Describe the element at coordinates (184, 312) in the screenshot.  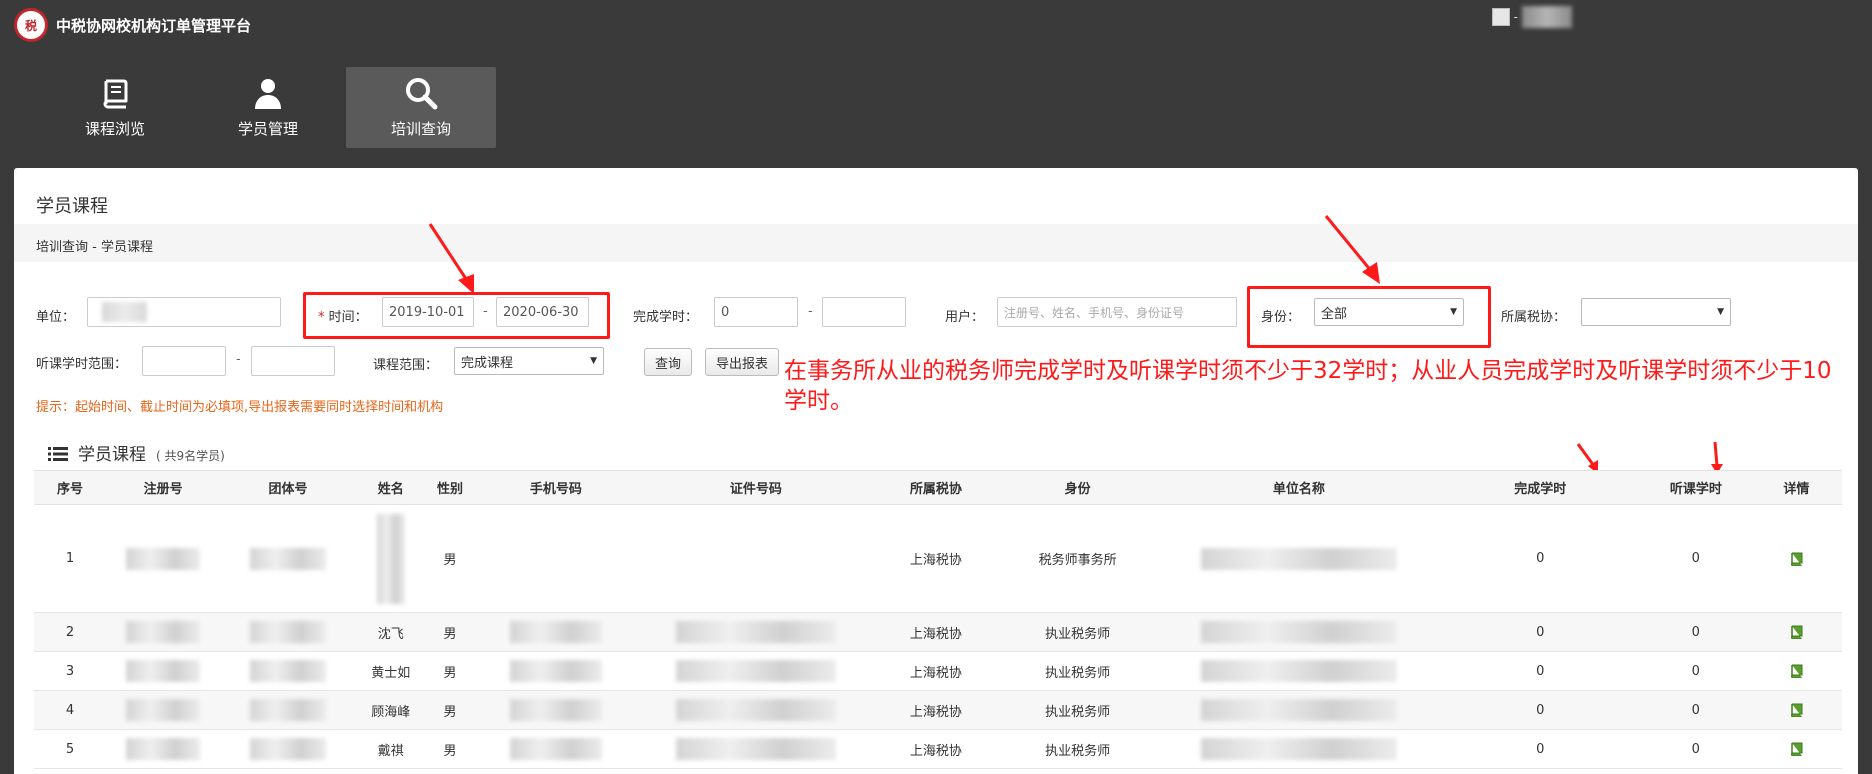
I see `unit-input` at that location.